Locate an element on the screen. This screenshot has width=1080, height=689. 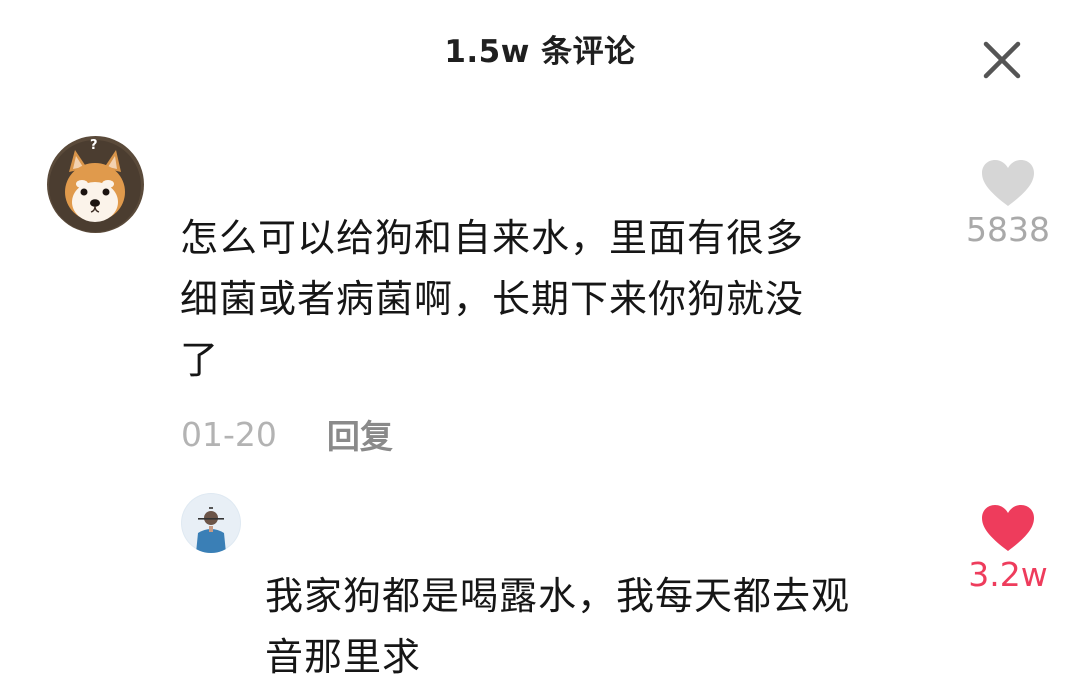
person-avatar-icon is located at coordinates (211, 523).